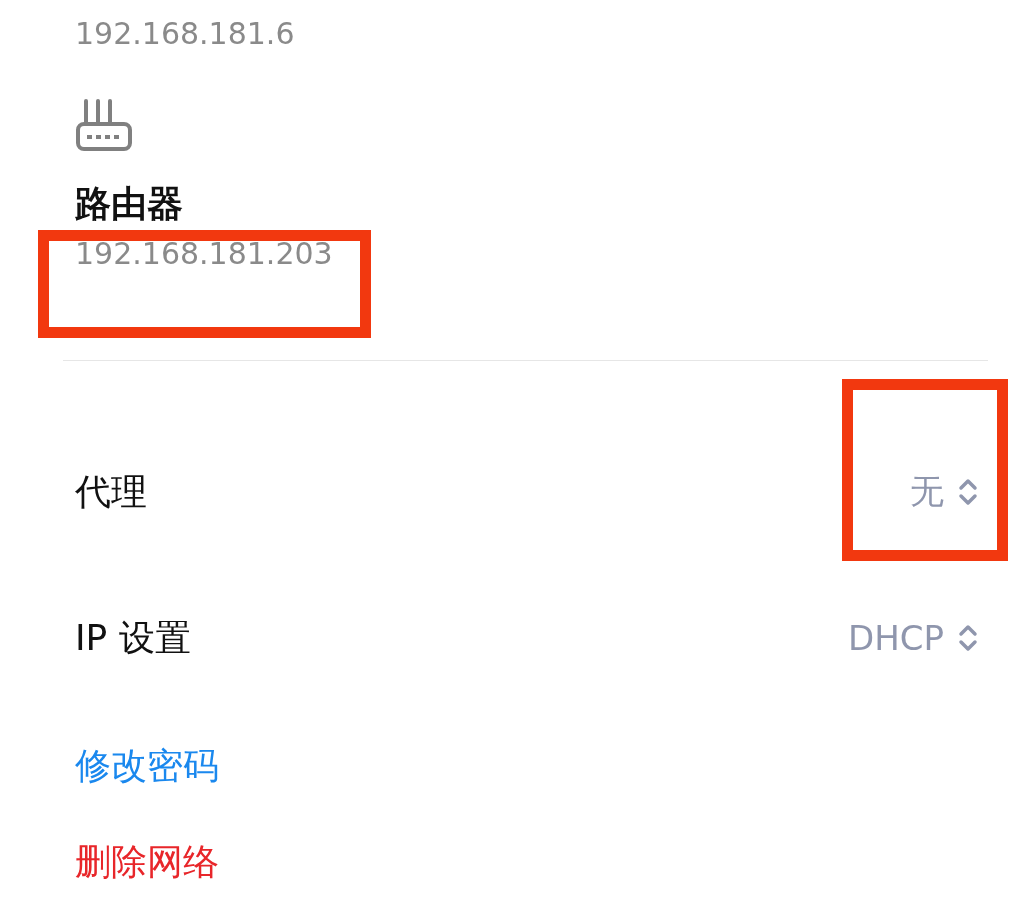 The width and height of the screenshot is (1024, 911). Describe the element at coordinates (133, 637) in the screenshot. I see `setting-label: IP 设置` at that location.